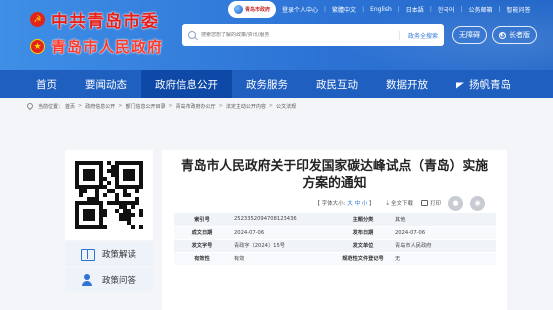 This screenshot has width=553, height=310. Describe the element at coordinates (105, 22) in the screenshot. I see `brand-line-1: 中共青岛市委` at that location.